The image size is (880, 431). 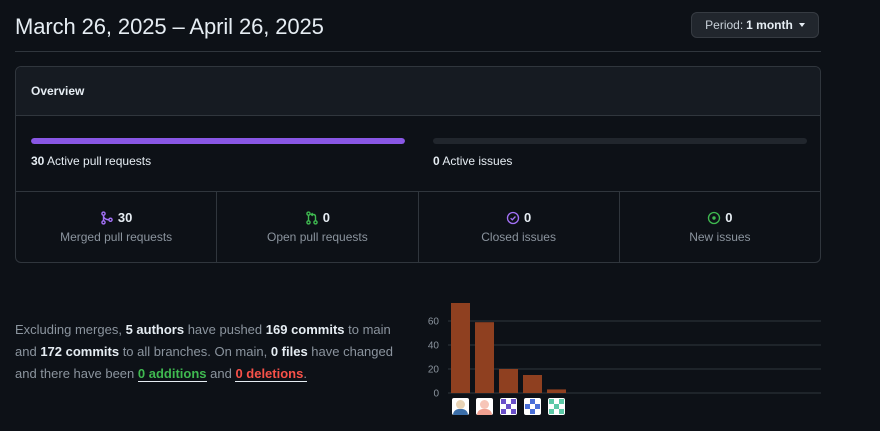 What do you see at coordinates (117, 227) in the screenshot?
I see `stat-merged-prs: 30 Merged pull requests` at bounding box center [117, 227].